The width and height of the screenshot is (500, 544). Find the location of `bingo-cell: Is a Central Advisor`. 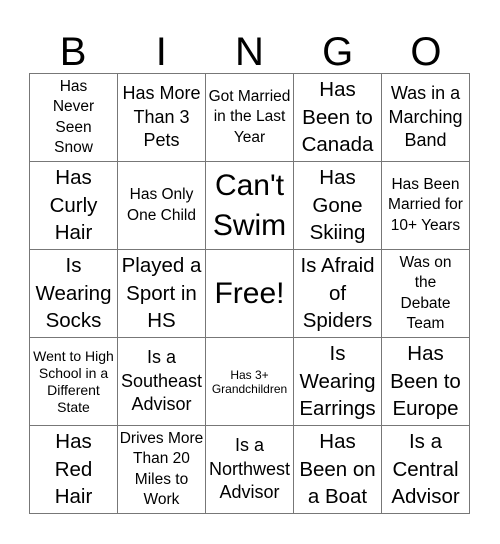

bingo-cell: Is a Central Advisor is located at coordinates (426, 470).